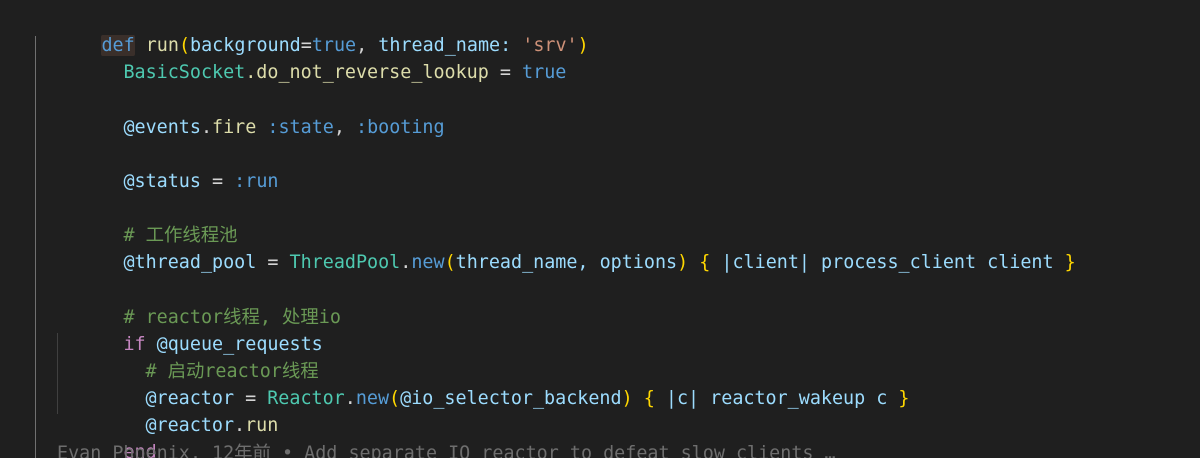 This screenshot has width=1200, height=458. I want to click on code-line-11: # reactor线程, 处理io, so click(600, 302).